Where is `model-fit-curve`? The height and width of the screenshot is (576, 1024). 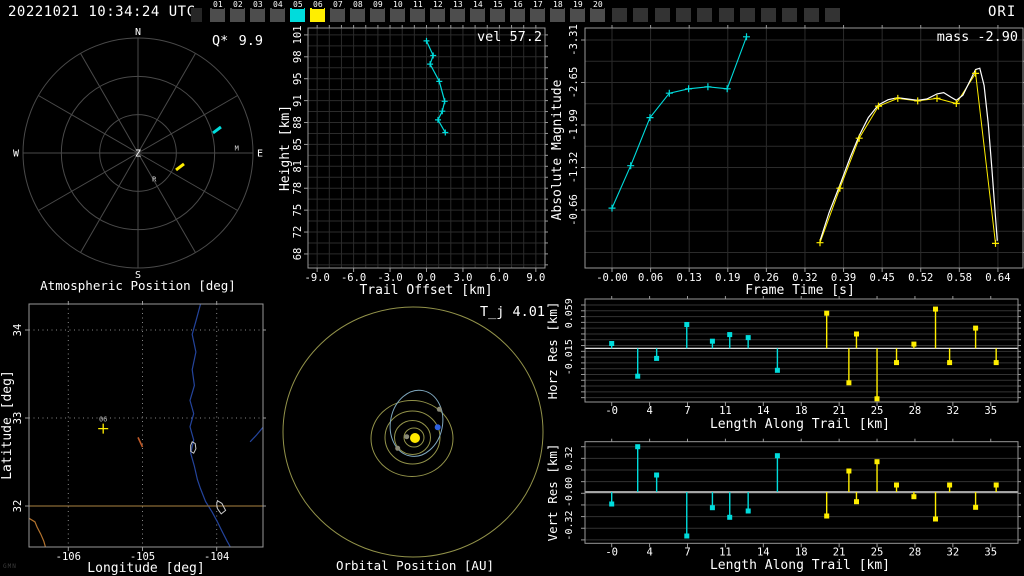
model-fit-curve is located at coordinates (908, 154).